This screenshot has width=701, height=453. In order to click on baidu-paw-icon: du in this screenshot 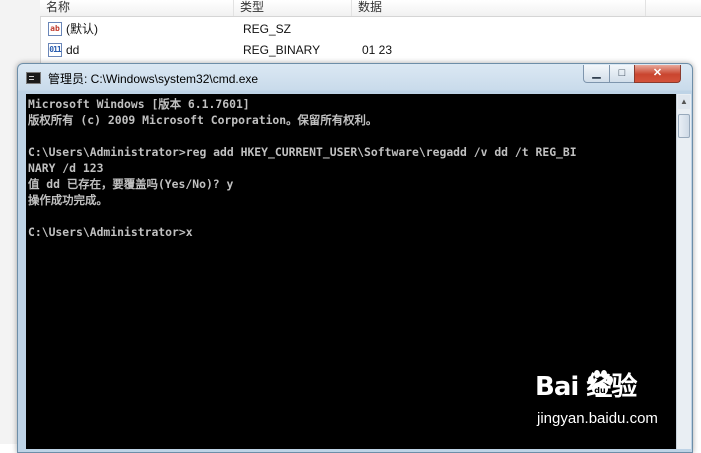, I will do `click(600, 383)`.